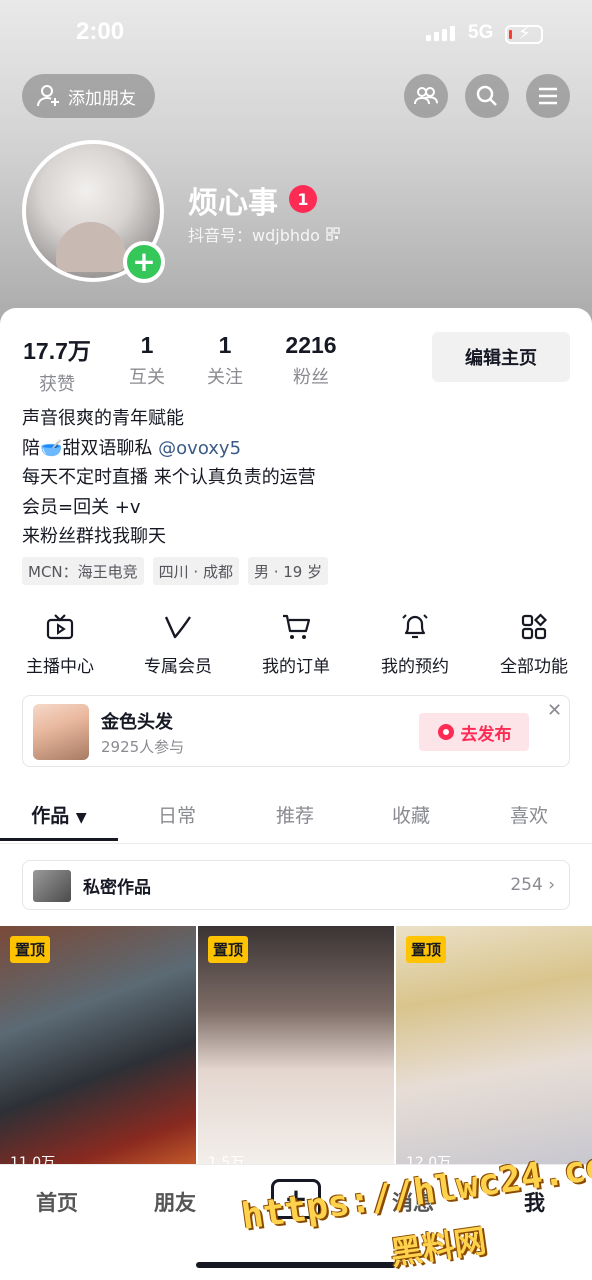 This screenshot has height=1280, width=592. I want to click on challenge-title: 金色头发, so click(137, 722).